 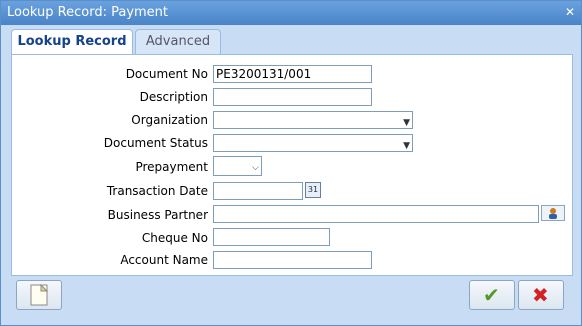 What do you see at coordinates (313, 120) in the screenshot?
I see `organization-select: ▼` at bounding box center [313, 120].